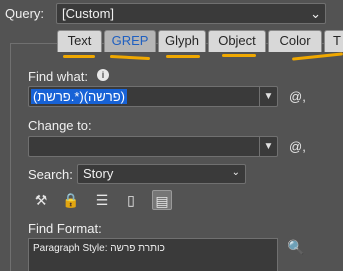 The height and width of the screenshot is (271, 343). Describe the element at coordinates (79, 96) in the screenshot. I see `find-what-value: (פרשת.*)(פרשה)` at that location.